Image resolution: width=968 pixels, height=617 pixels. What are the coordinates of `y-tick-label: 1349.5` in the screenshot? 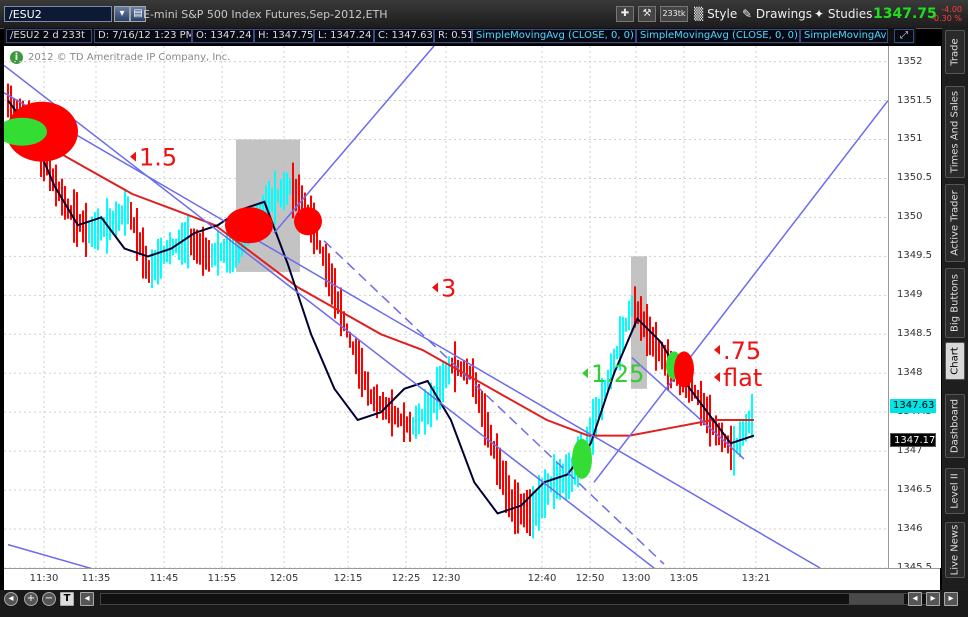 It's located at (914, 256).